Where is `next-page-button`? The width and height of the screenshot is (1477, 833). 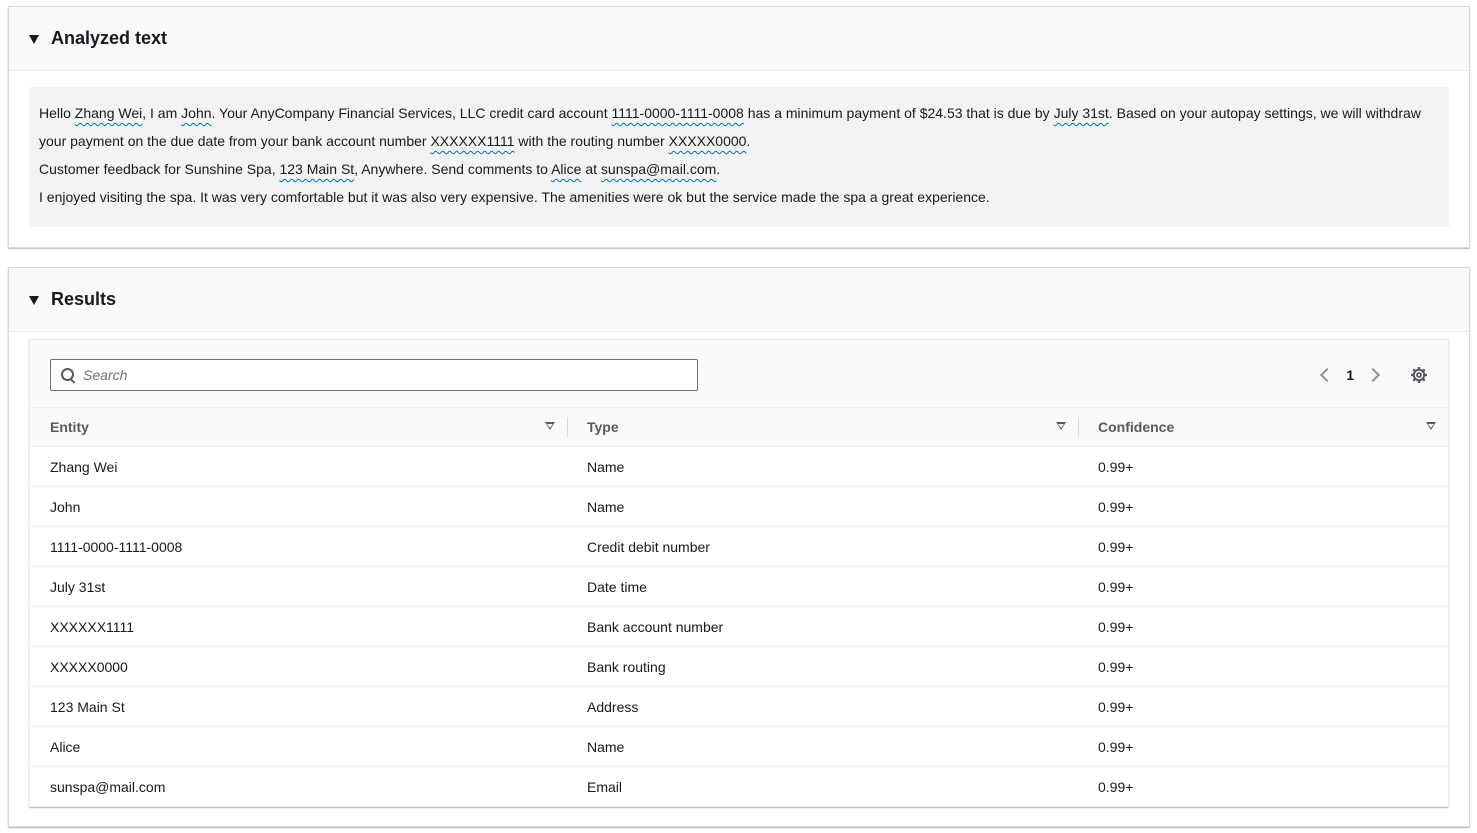
next-page-button is located at coordinates (1376, 375).